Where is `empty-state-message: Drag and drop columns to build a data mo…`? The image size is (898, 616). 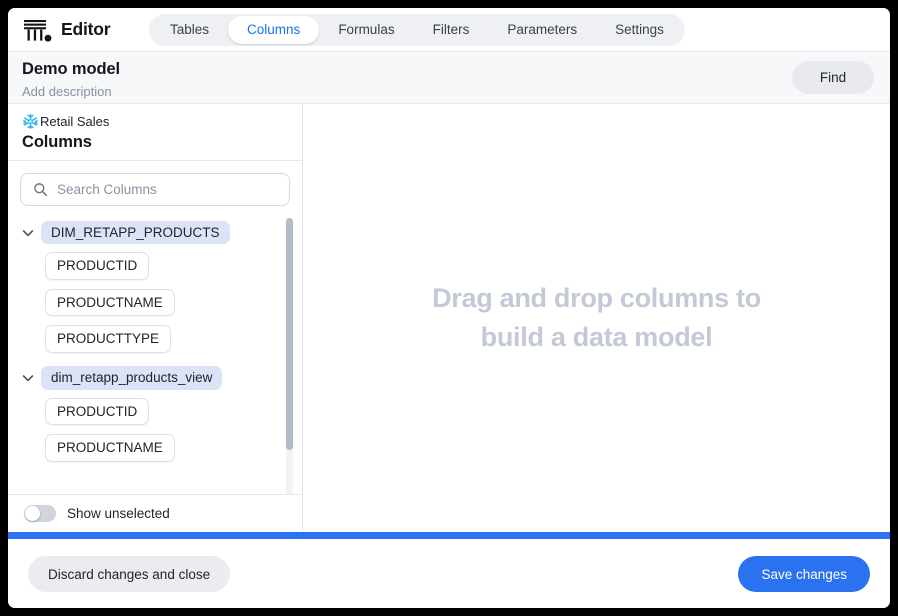 empty-state-message: Drag and drop columns to build a data mo… is located at coordinates (596, 318).